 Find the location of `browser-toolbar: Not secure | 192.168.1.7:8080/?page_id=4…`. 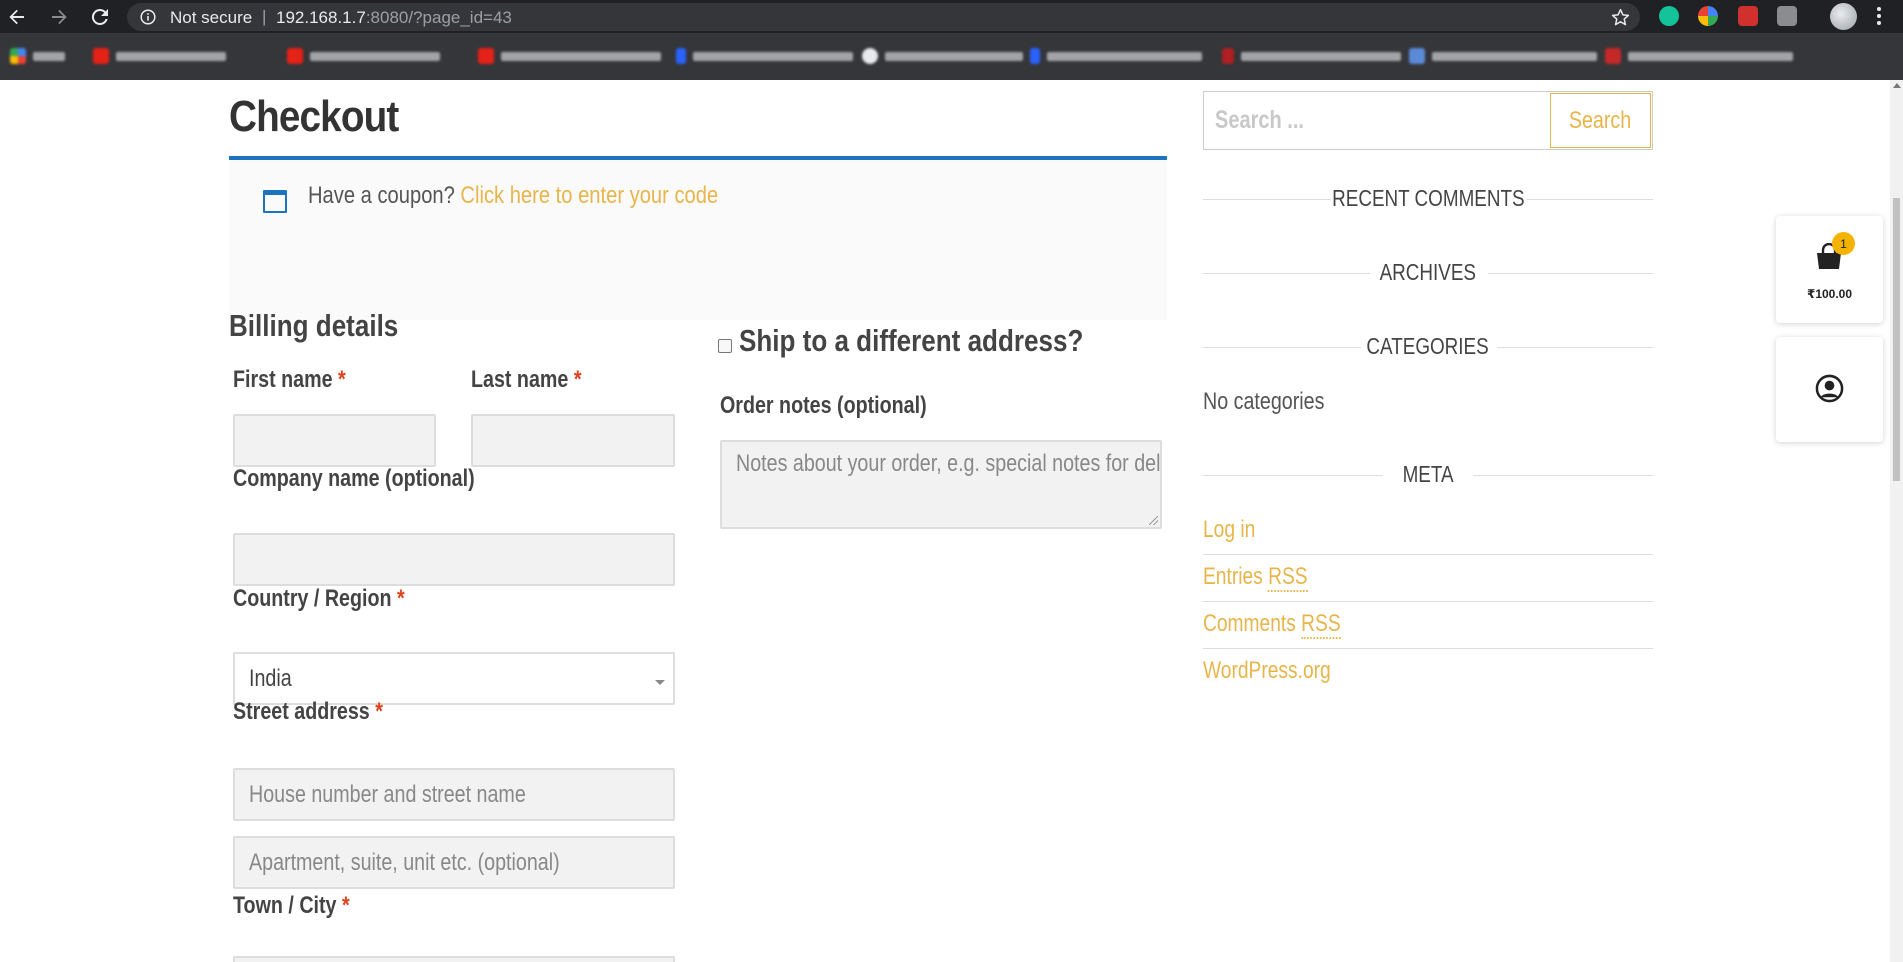

browser-toolbar: Not secure | 192.168.1.7:8080/?page_id=4… is located at coordinates (951, 16).